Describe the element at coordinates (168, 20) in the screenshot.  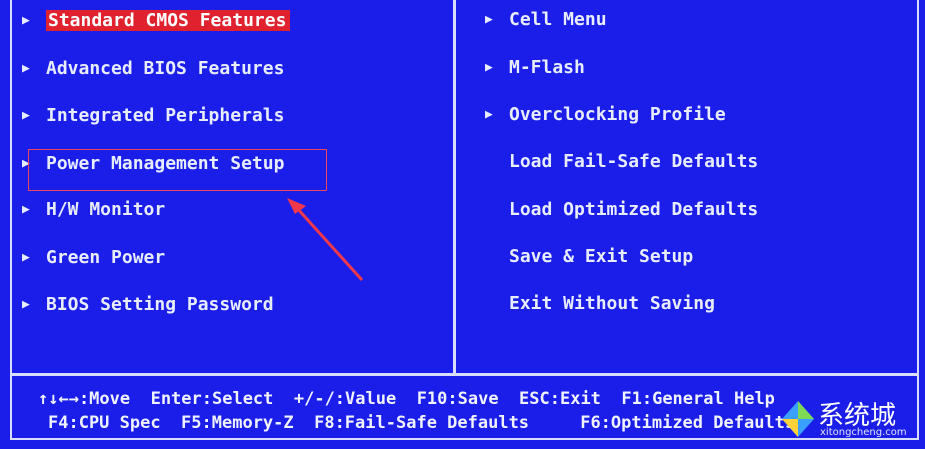
I see `menu-item-label: Standard CMOS Features` at that location.